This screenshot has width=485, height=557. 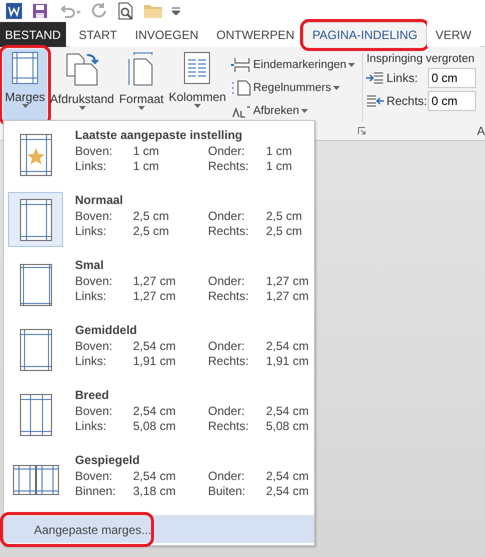 What do you see at coordinates (227, 492) in the screenshot?
I see `margin-label: Buiten:` at bounding box center [227, 492].